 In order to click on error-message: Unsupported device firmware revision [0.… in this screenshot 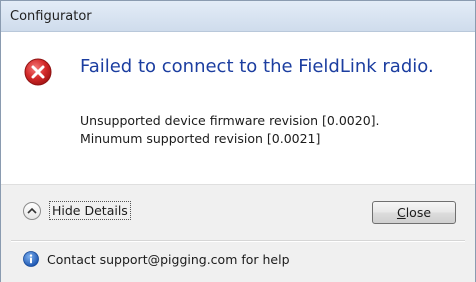, I will do `click(230, 130)`.